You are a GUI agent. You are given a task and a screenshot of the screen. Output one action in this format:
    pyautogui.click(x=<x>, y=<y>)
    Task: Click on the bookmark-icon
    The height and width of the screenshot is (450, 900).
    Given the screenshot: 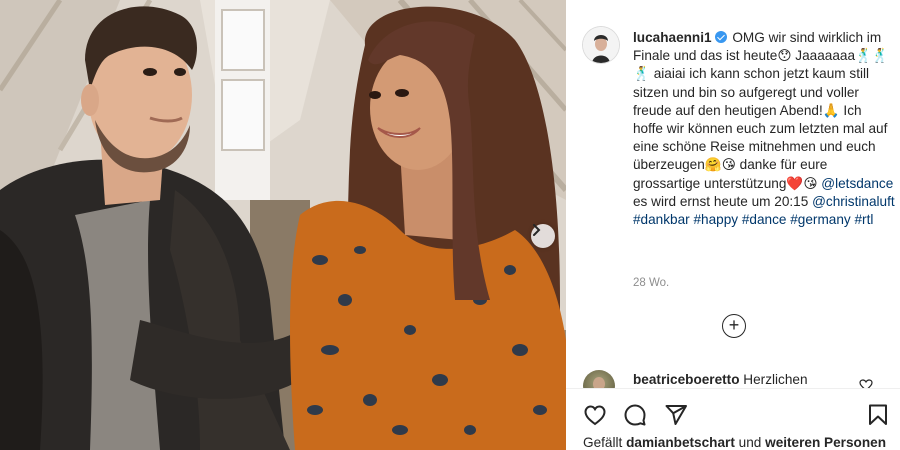 What is the action you would take?
    pyautogui.click(x=878, y=414)
    